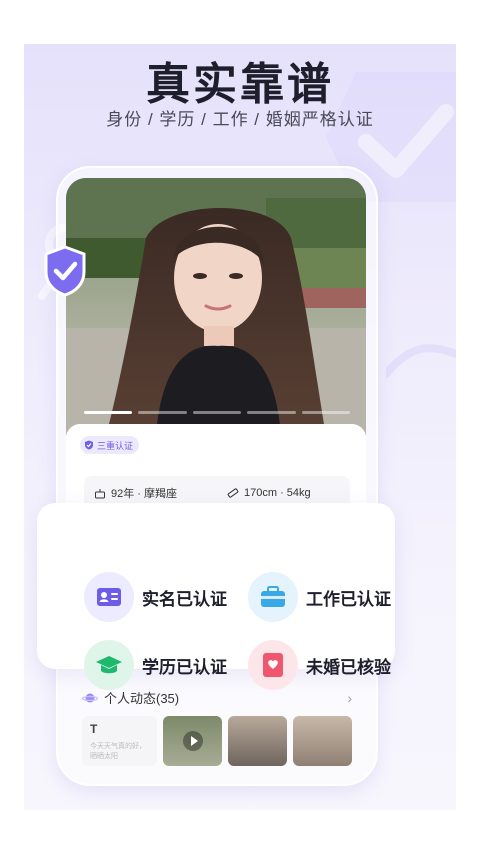 The height and width of the screenshot is (853, 480). Describe the element at coordinates (118, 751) in the screenshot. I see `text-post-preview: 今天天气真的好，晒晒太阳` at that location.